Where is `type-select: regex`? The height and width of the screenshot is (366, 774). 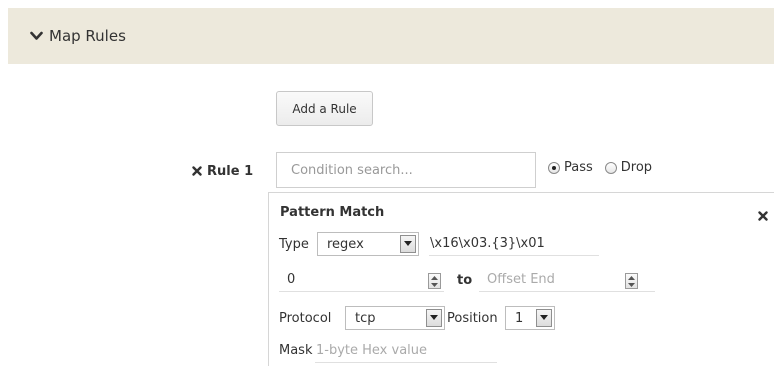
type-select: regex is located at coordinates (368, 244).